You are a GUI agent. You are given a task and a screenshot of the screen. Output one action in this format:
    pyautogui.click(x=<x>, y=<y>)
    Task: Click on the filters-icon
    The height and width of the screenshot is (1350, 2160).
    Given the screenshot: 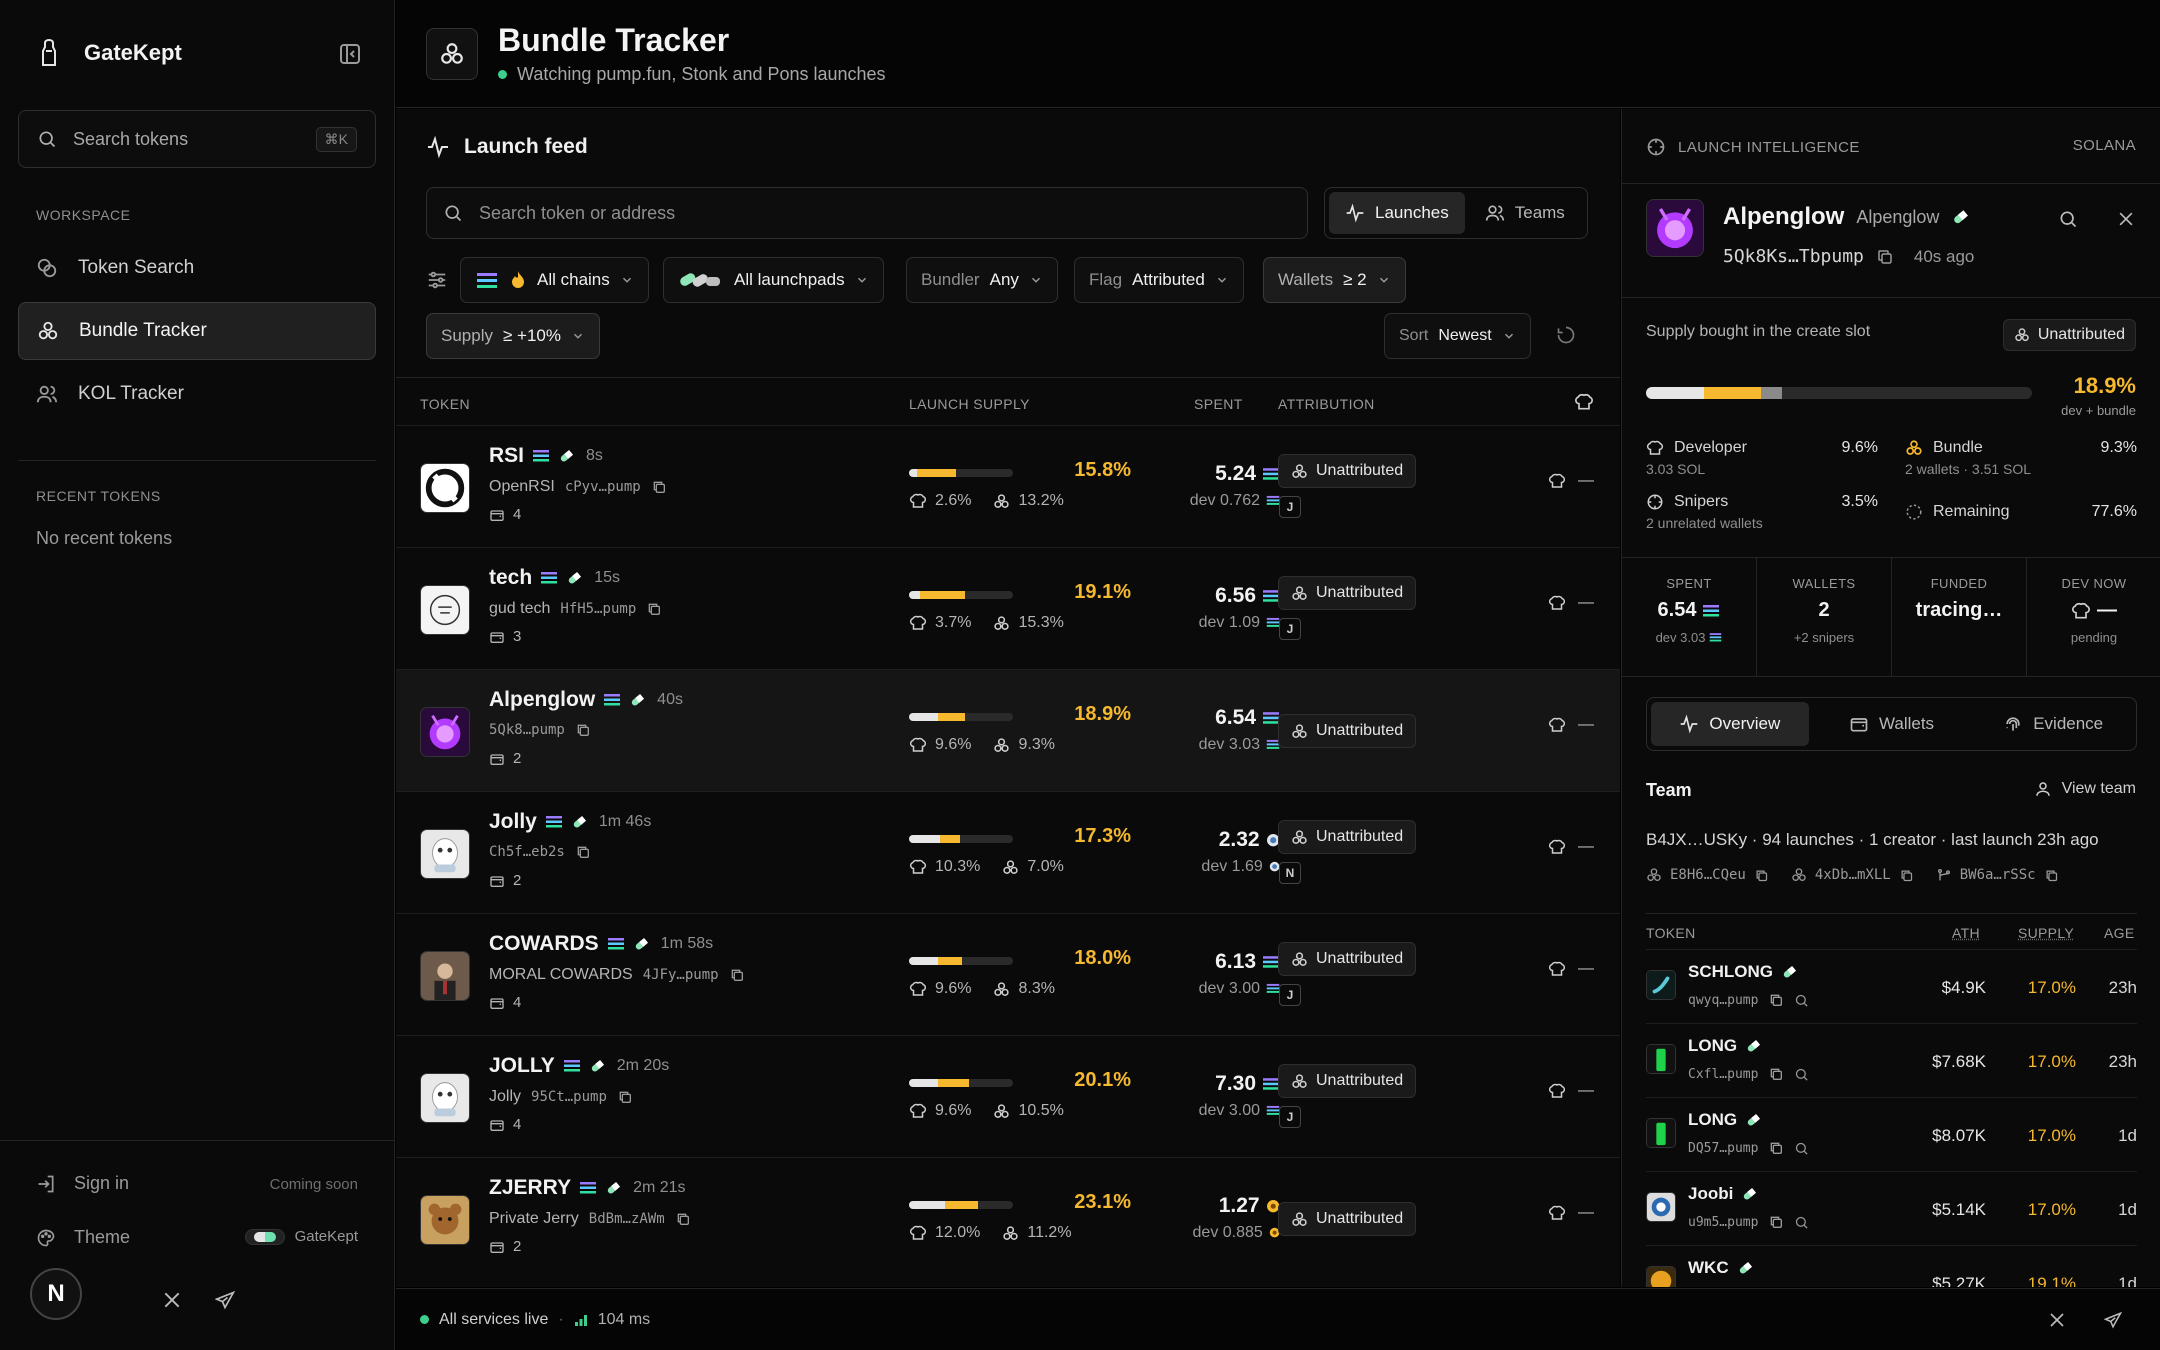 What is the action you would take?
    pyautogui.click(x=437, y=280)
    